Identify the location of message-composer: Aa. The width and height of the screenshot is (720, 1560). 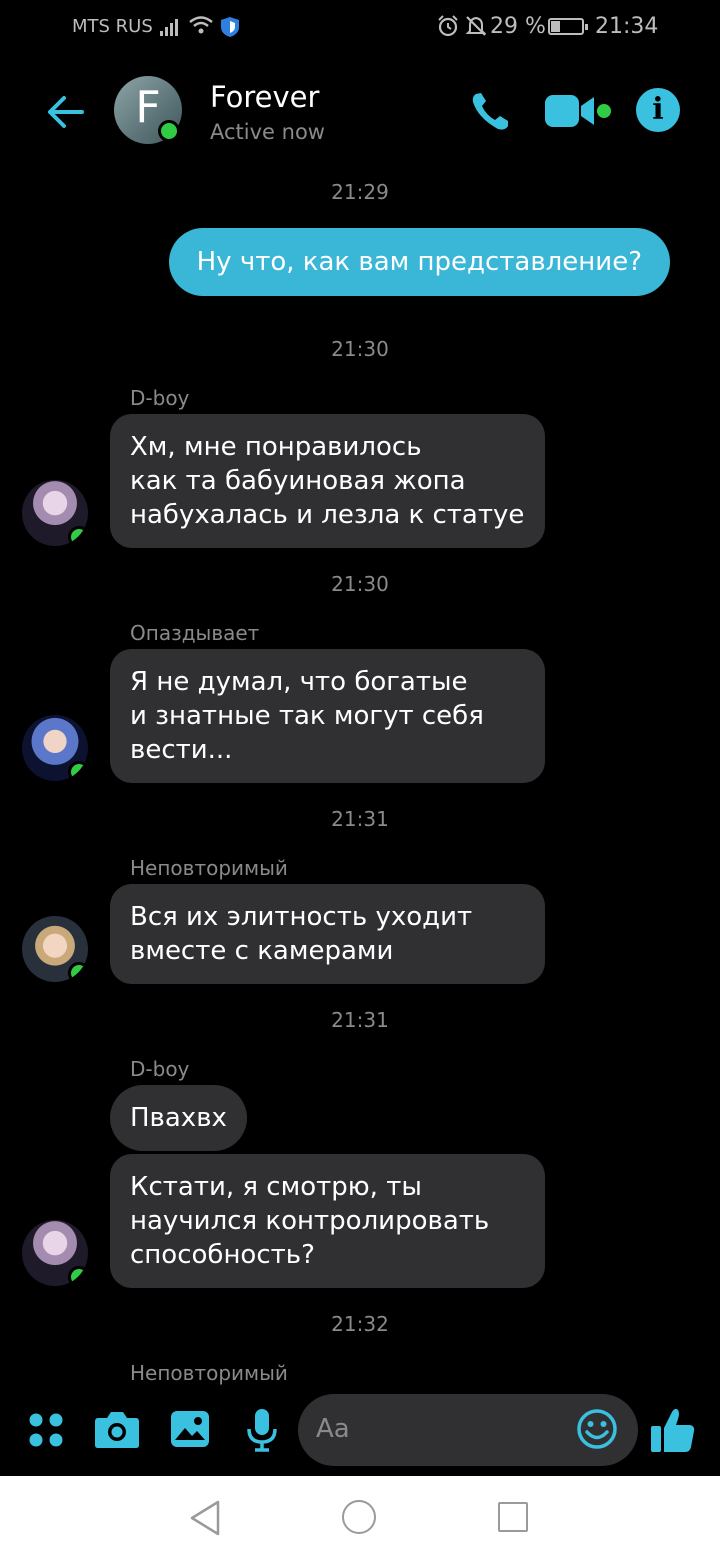
(360, 1432).